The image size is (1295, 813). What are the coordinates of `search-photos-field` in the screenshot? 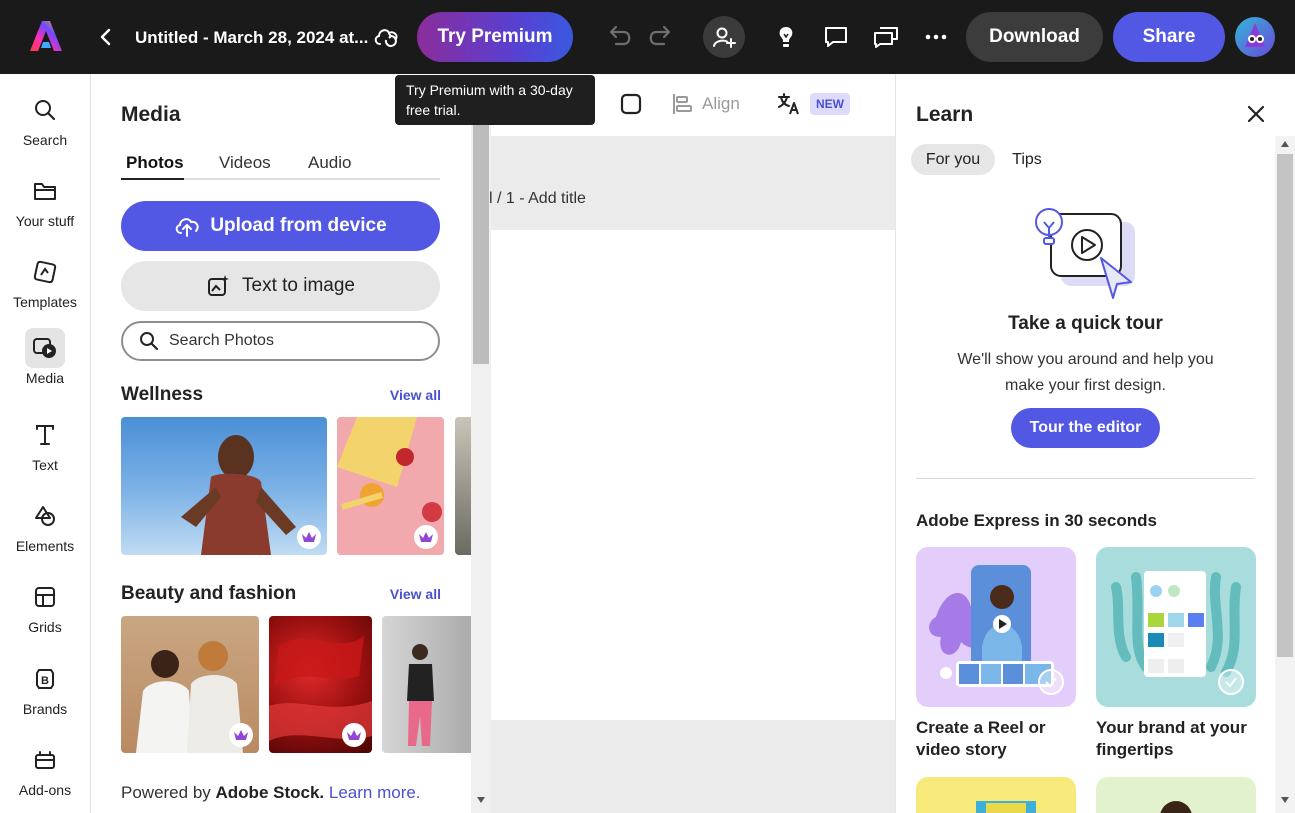 It's located at (280, 341).